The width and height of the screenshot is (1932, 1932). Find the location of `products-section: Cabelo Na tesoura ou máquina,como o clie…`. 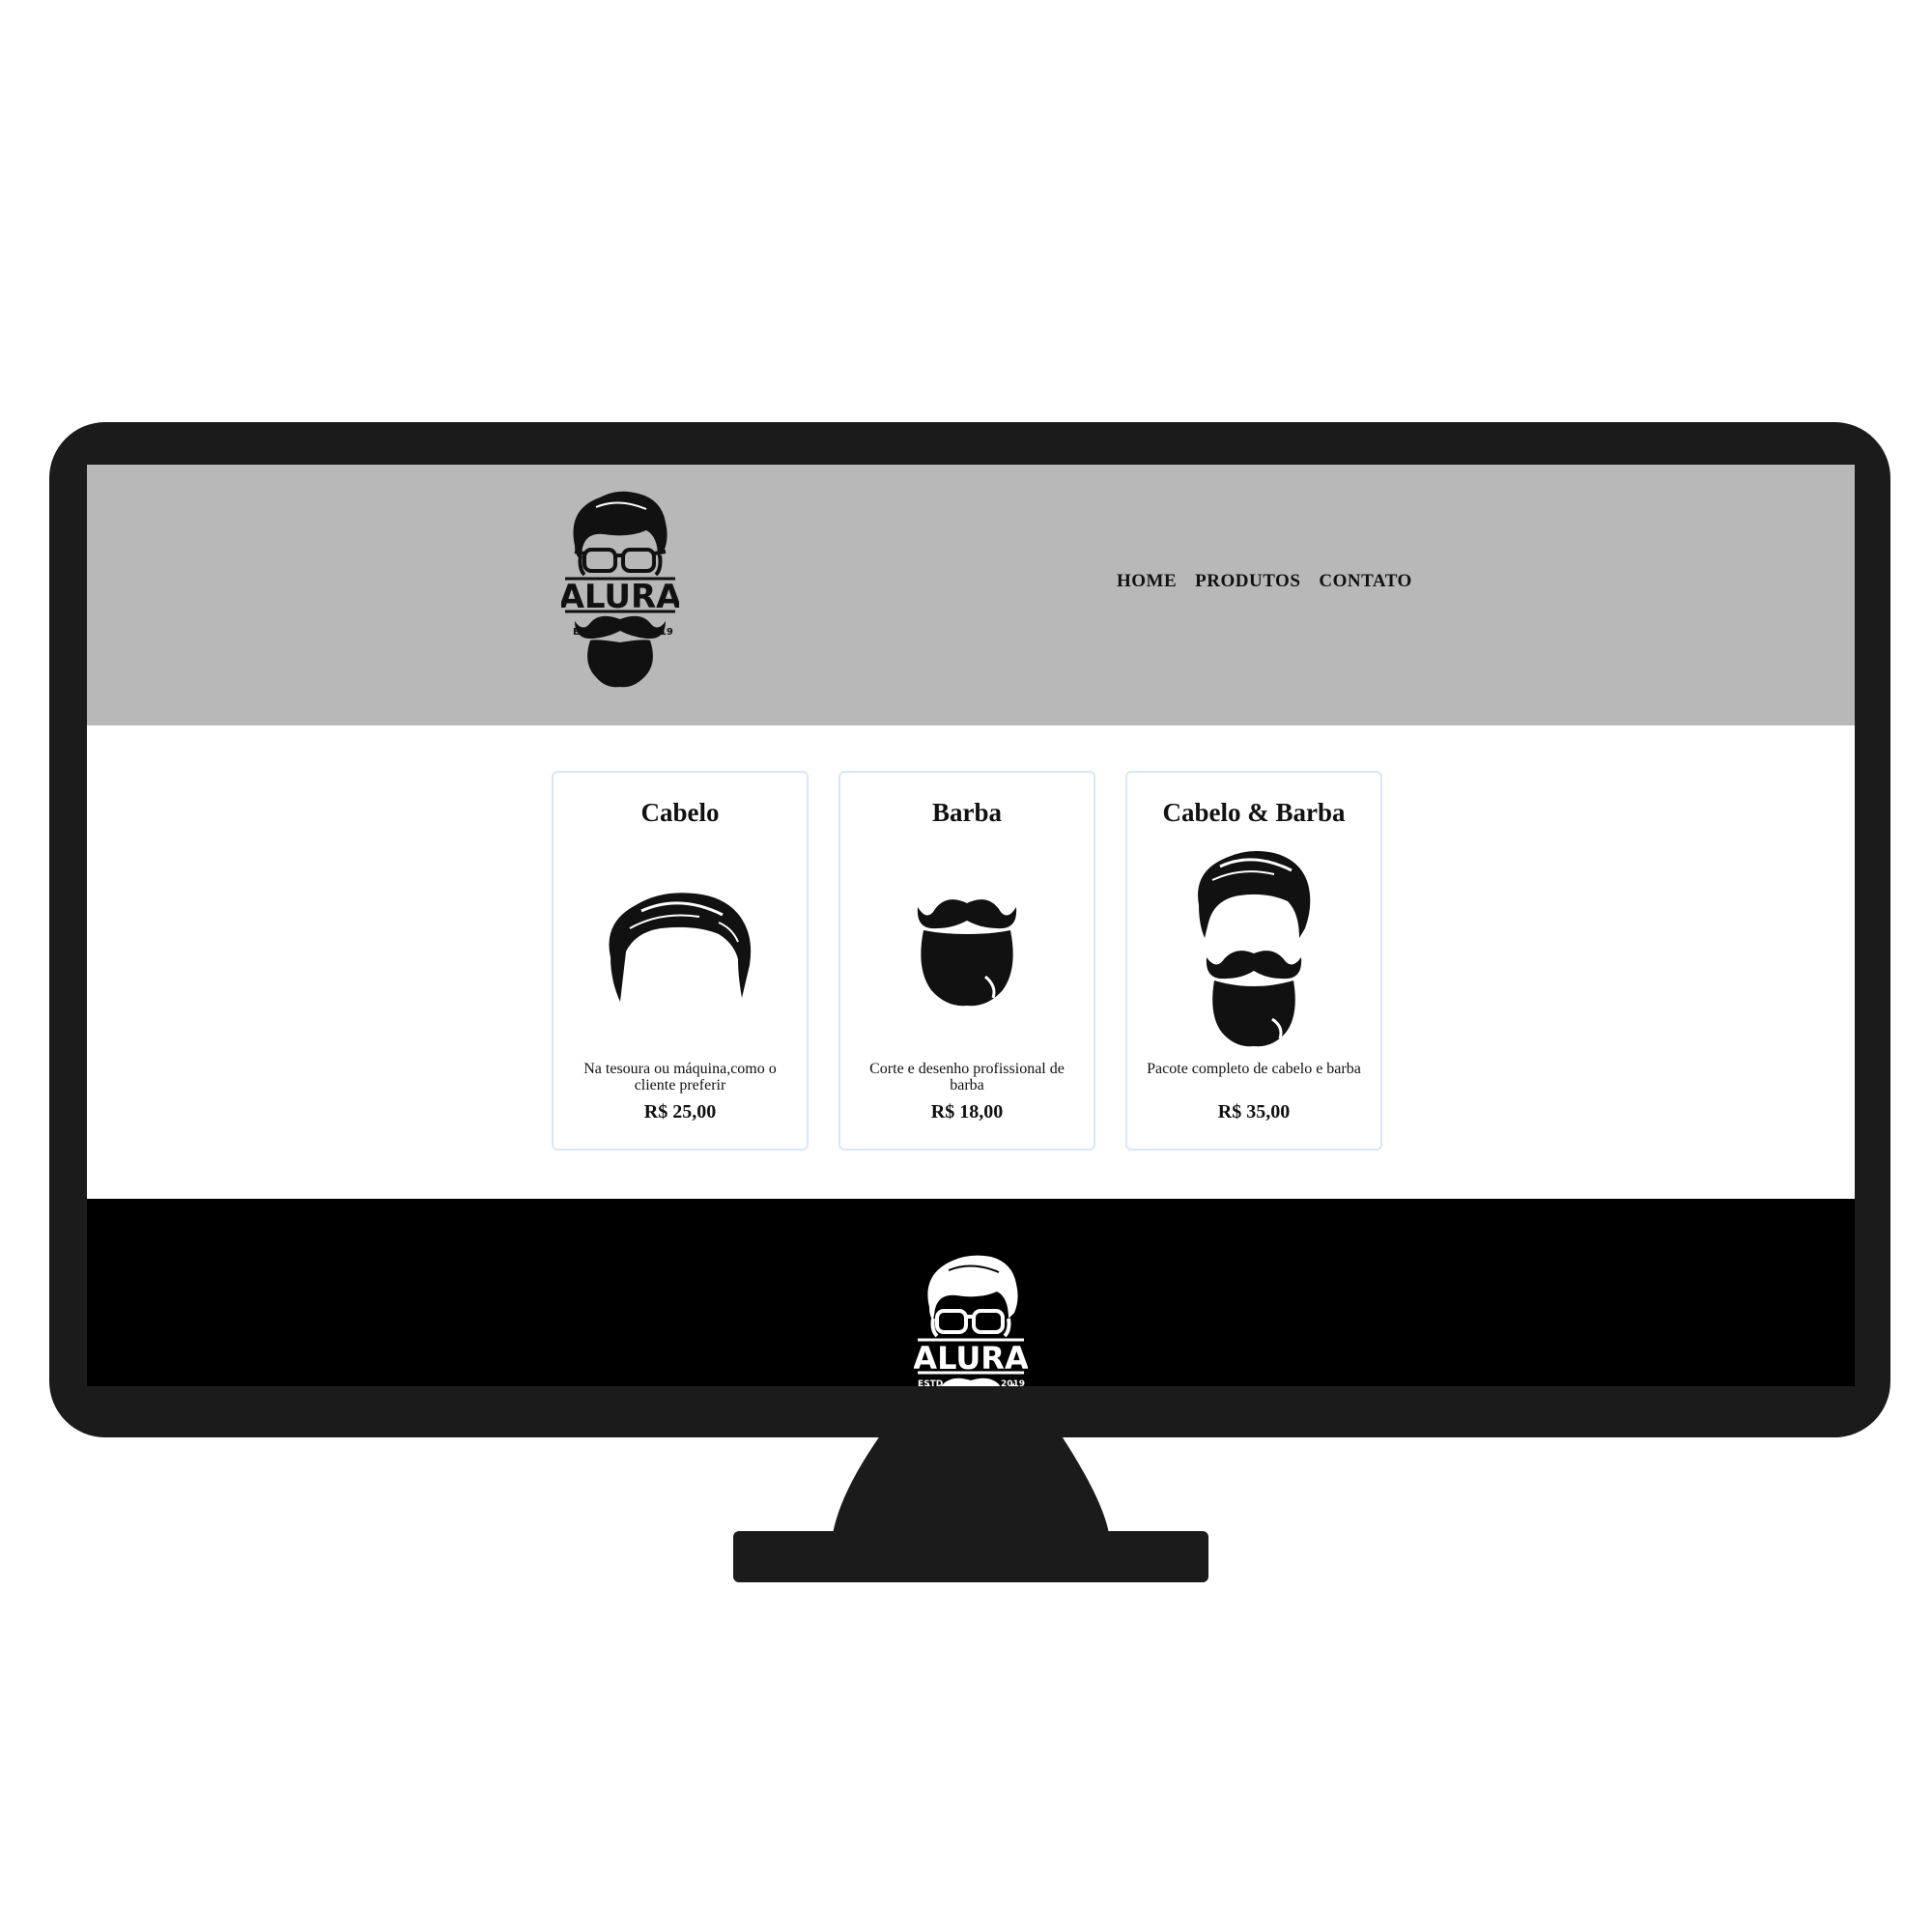

products-section: Cabelo Na tesoura ou máquina,como o clie… is located at coordinates (967, 961).